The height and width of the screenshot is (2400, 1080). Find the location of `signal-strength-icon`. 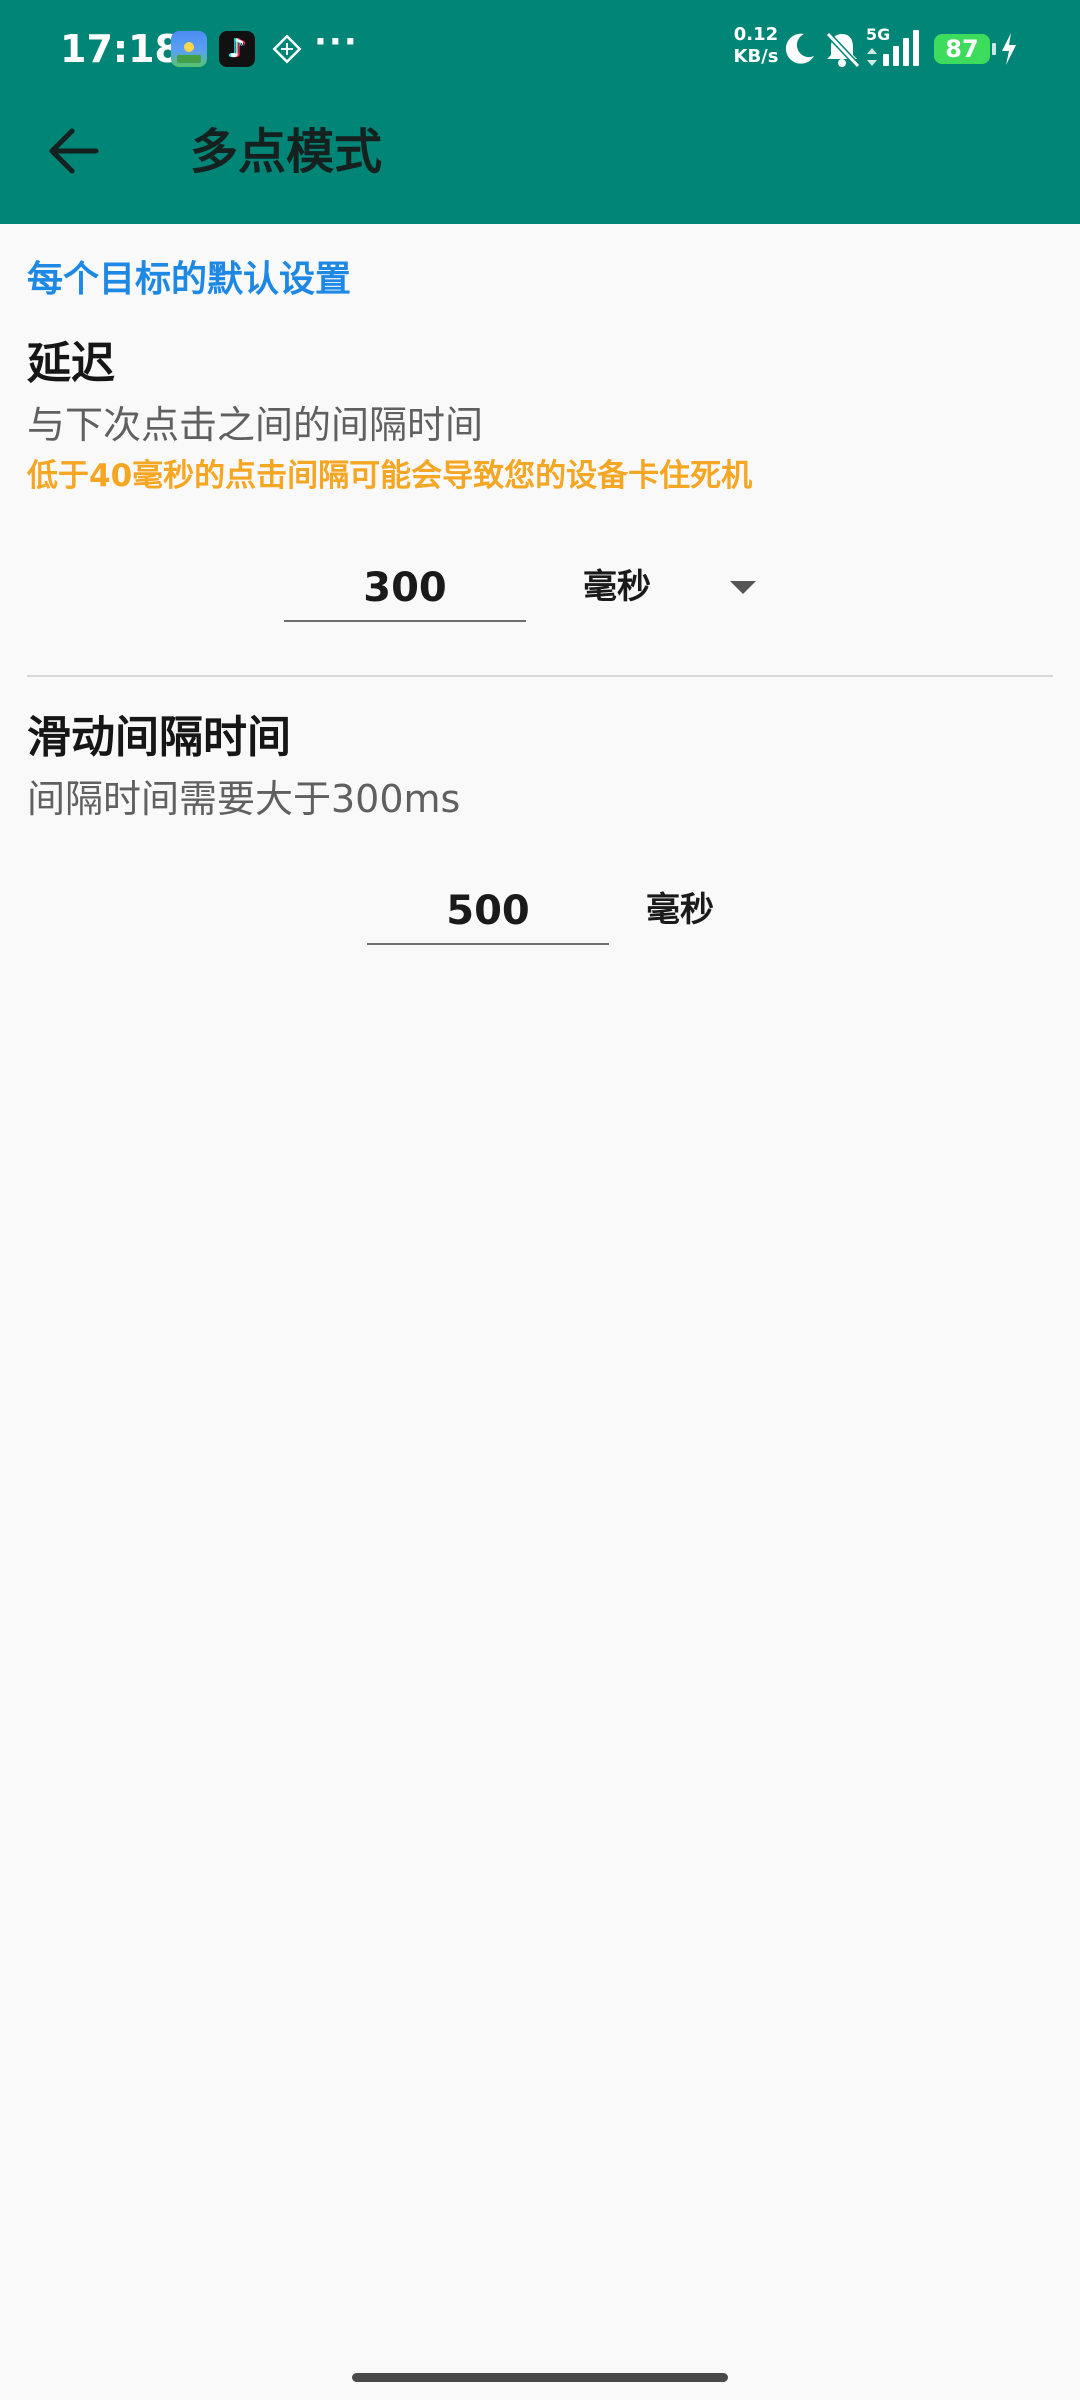

signal-strength-icon is located at coordinates (901, 48).